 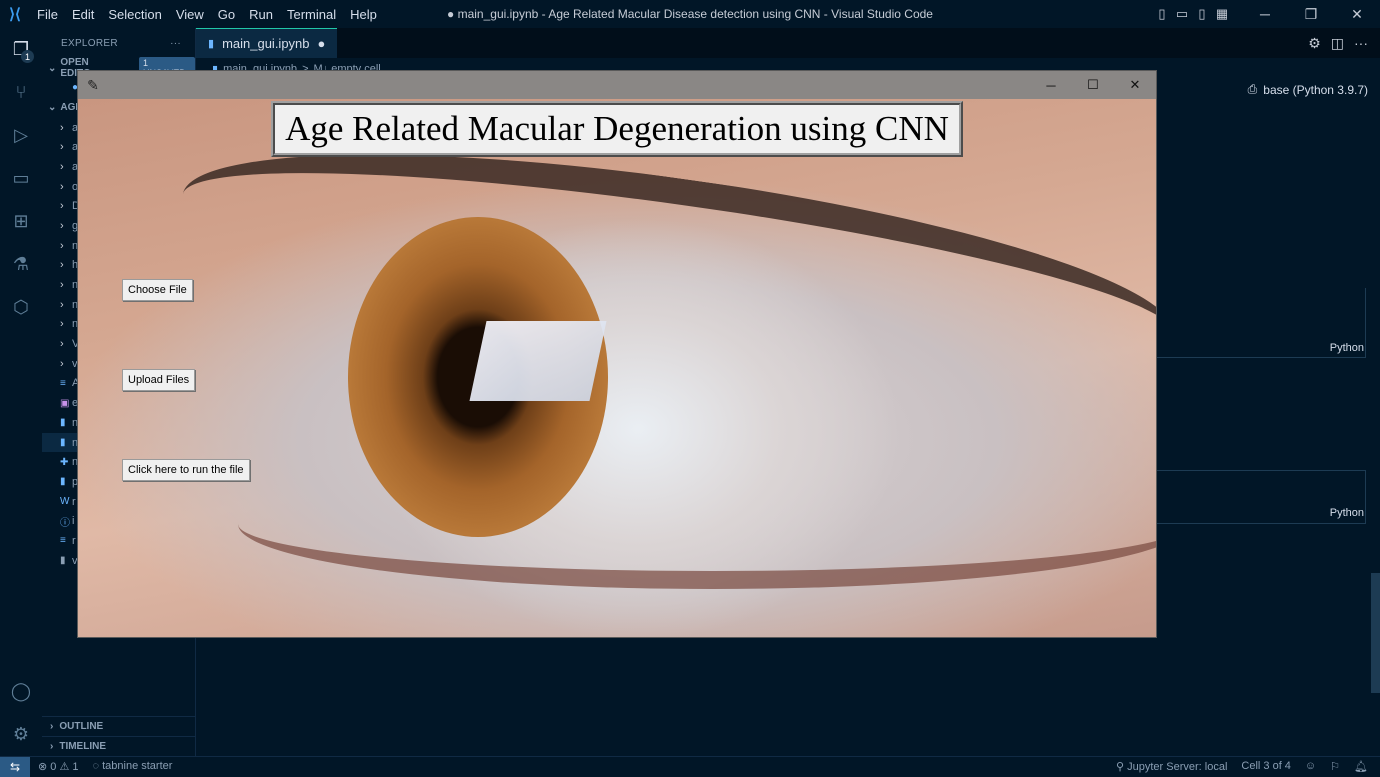 I want to click on kernel-label: base (Python 3.9.7), so click(x=1315, y=90).